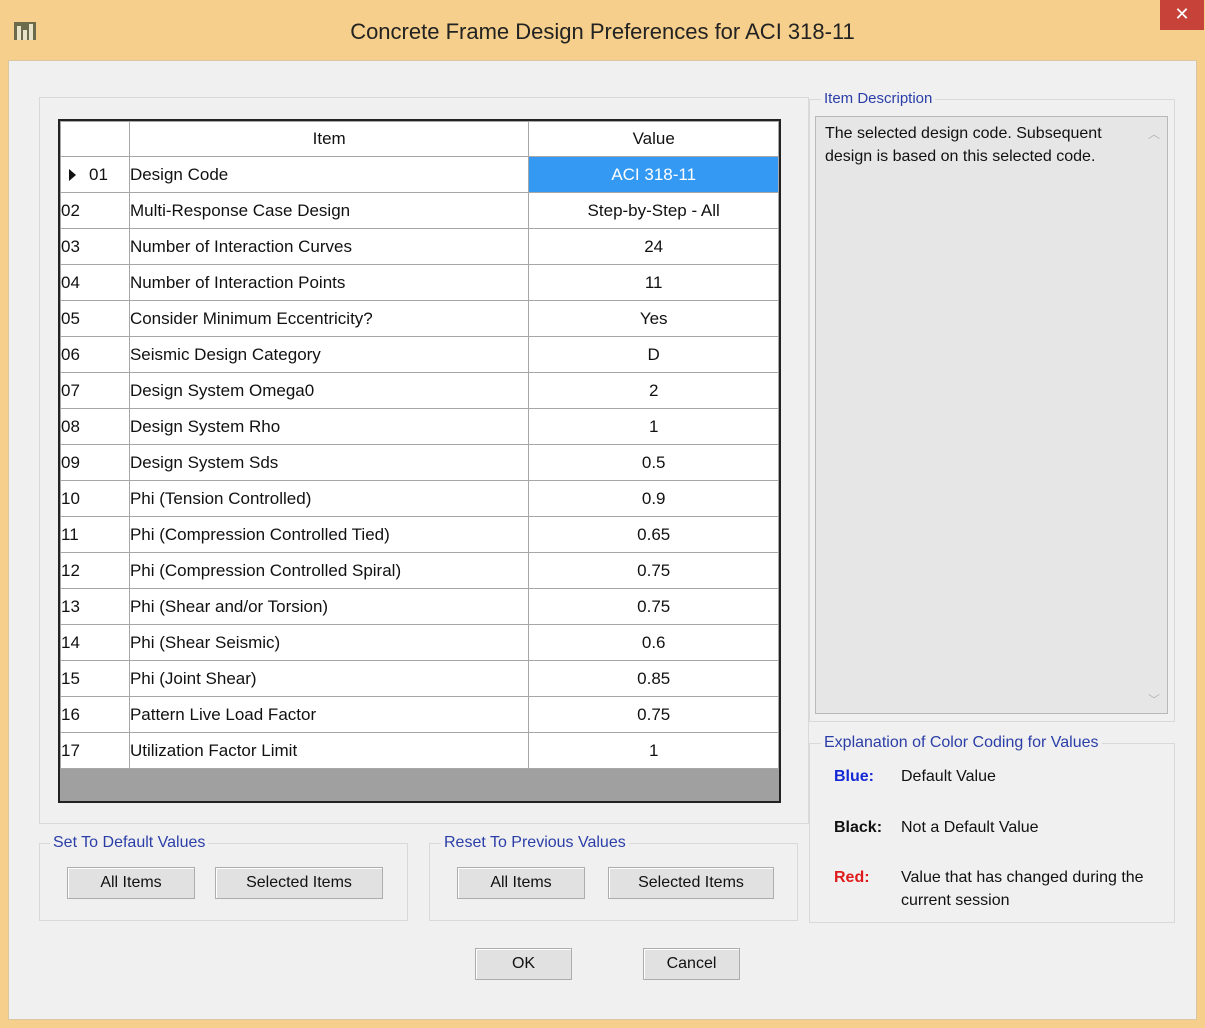 The image size is (1205, 1028). I want to click on red-key: Red:, so click(852, 877).